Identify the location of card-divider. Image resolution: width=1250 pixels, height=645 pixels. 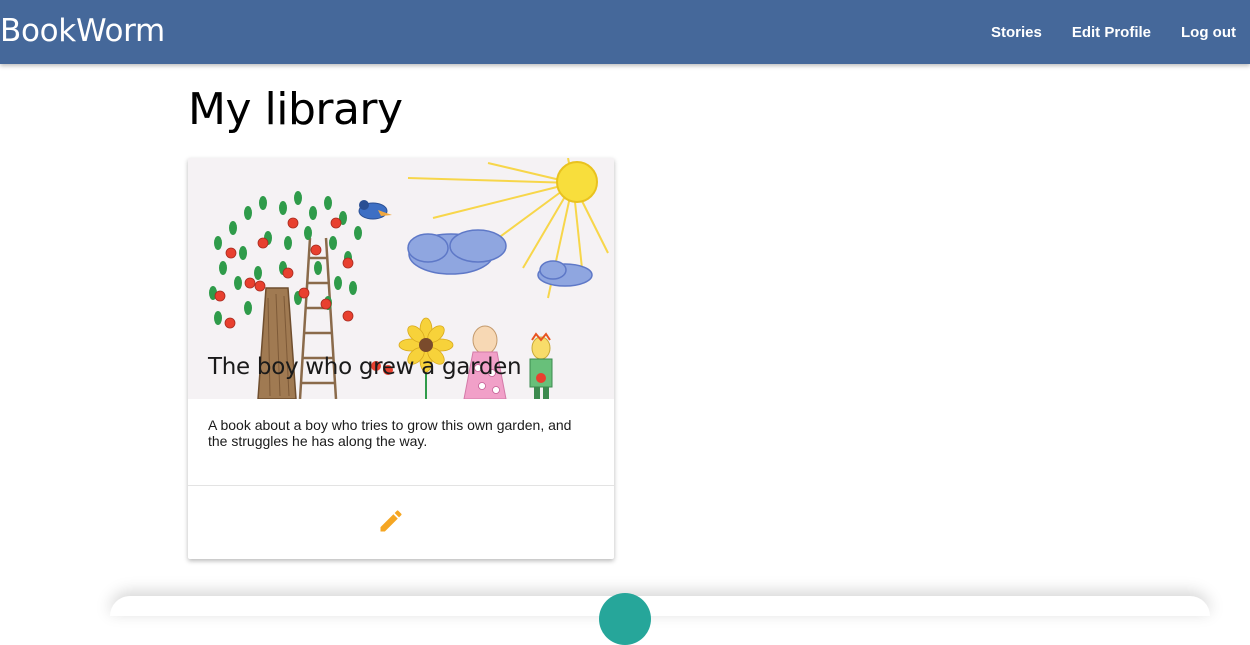
(401, 485).